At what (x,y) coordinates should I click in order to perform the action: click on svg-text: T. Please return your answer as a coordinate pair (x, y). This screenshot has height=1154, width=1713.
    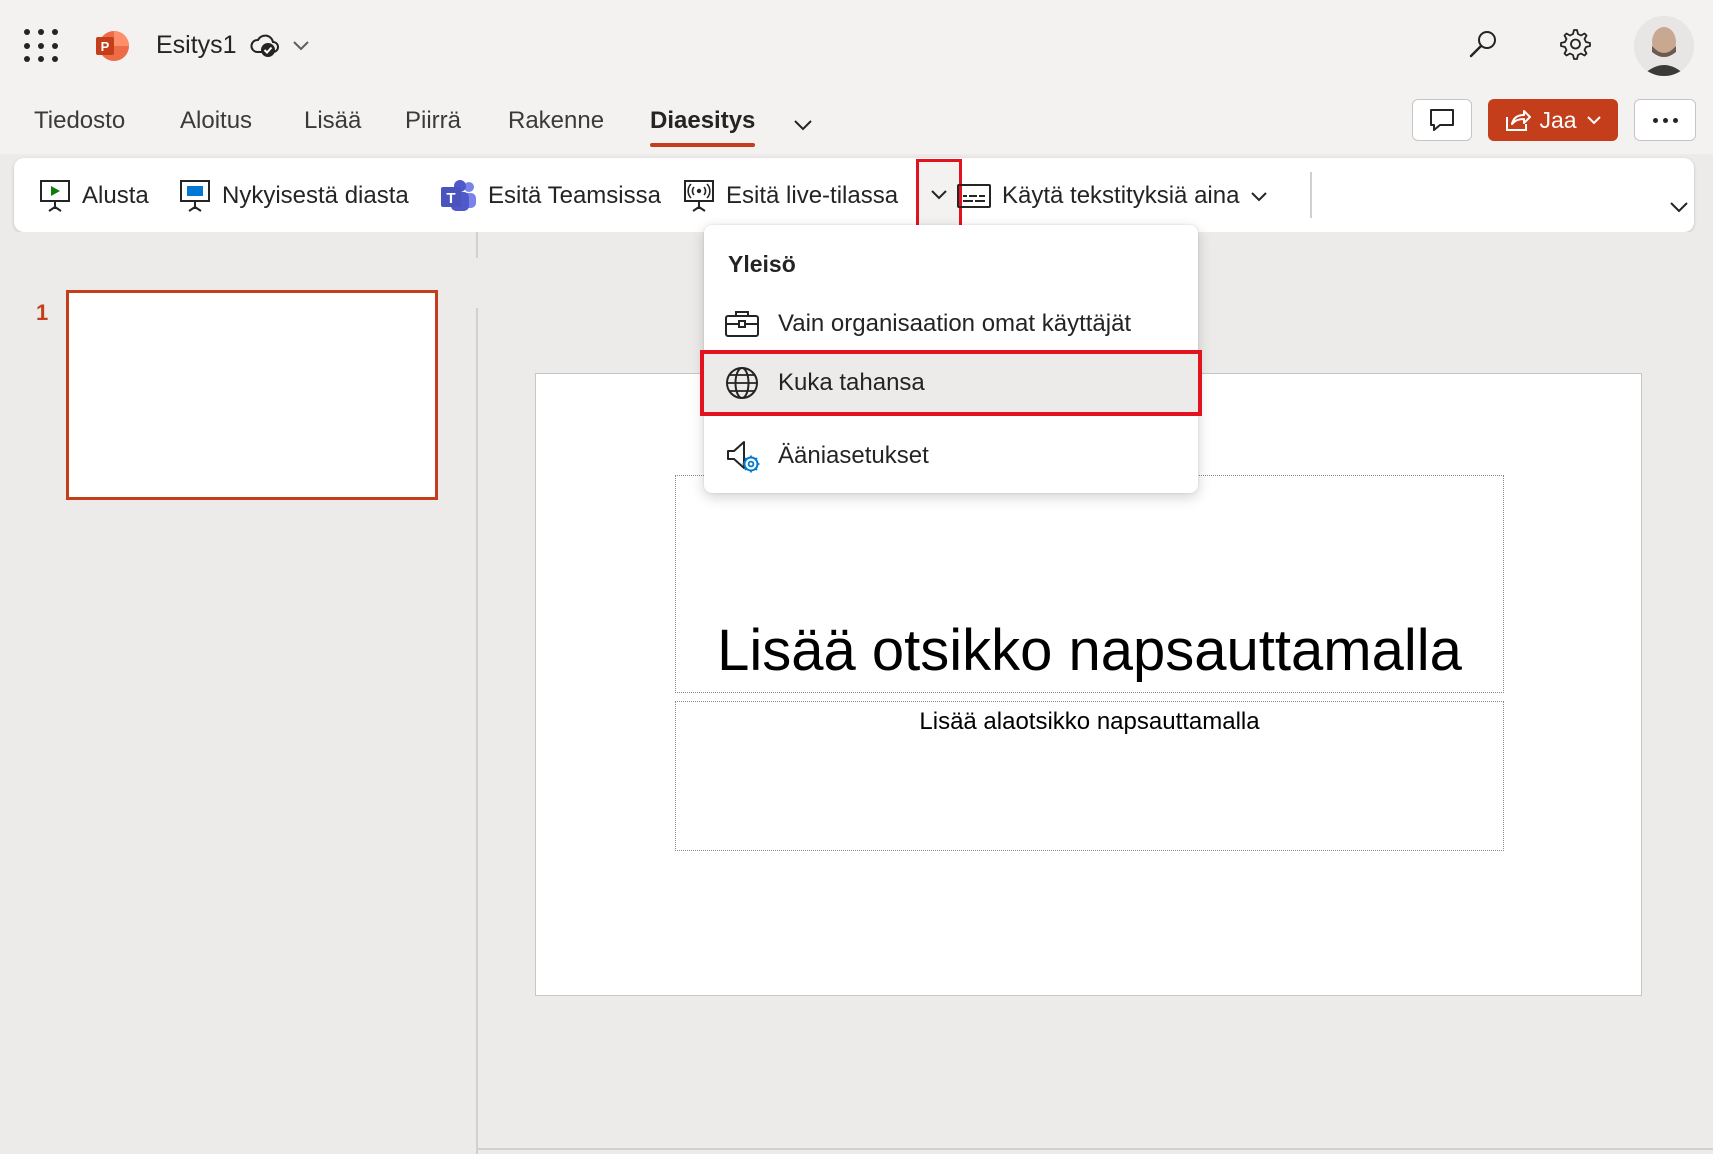
    Looking at the image, I should click on (450, 198).